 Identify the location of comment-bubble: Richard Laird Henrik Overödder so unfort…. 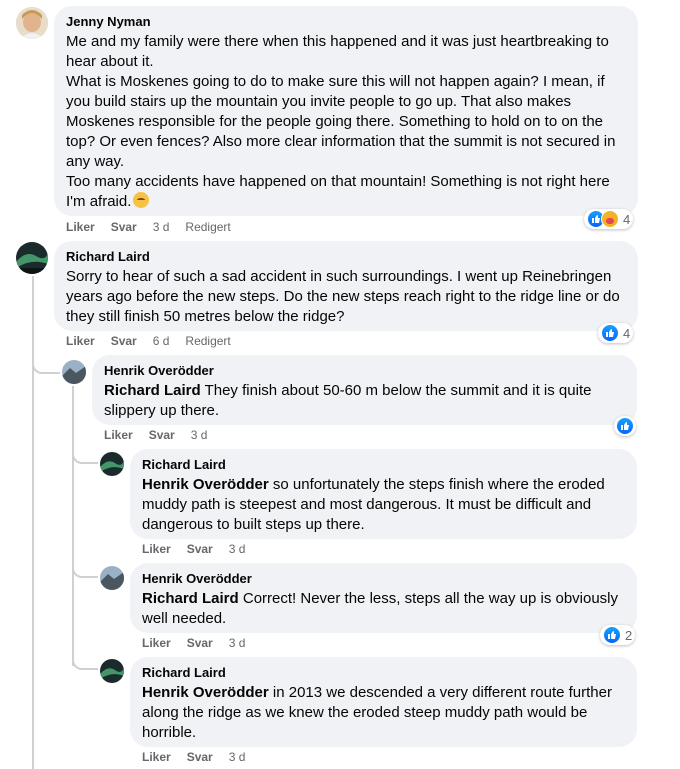
(383, 494).